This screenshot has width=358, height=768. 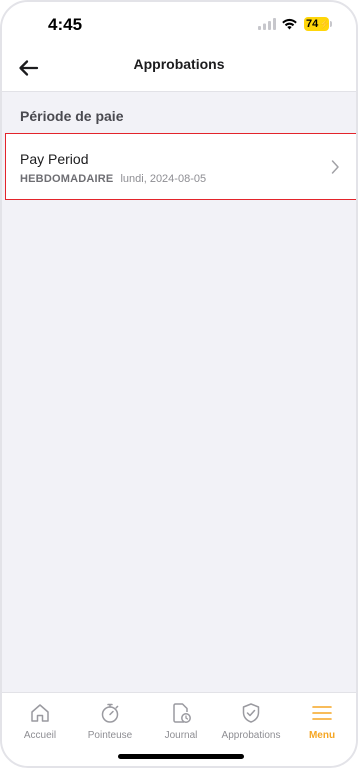 I want to click on tab-journal: Journal, so click(x=181, y=721).